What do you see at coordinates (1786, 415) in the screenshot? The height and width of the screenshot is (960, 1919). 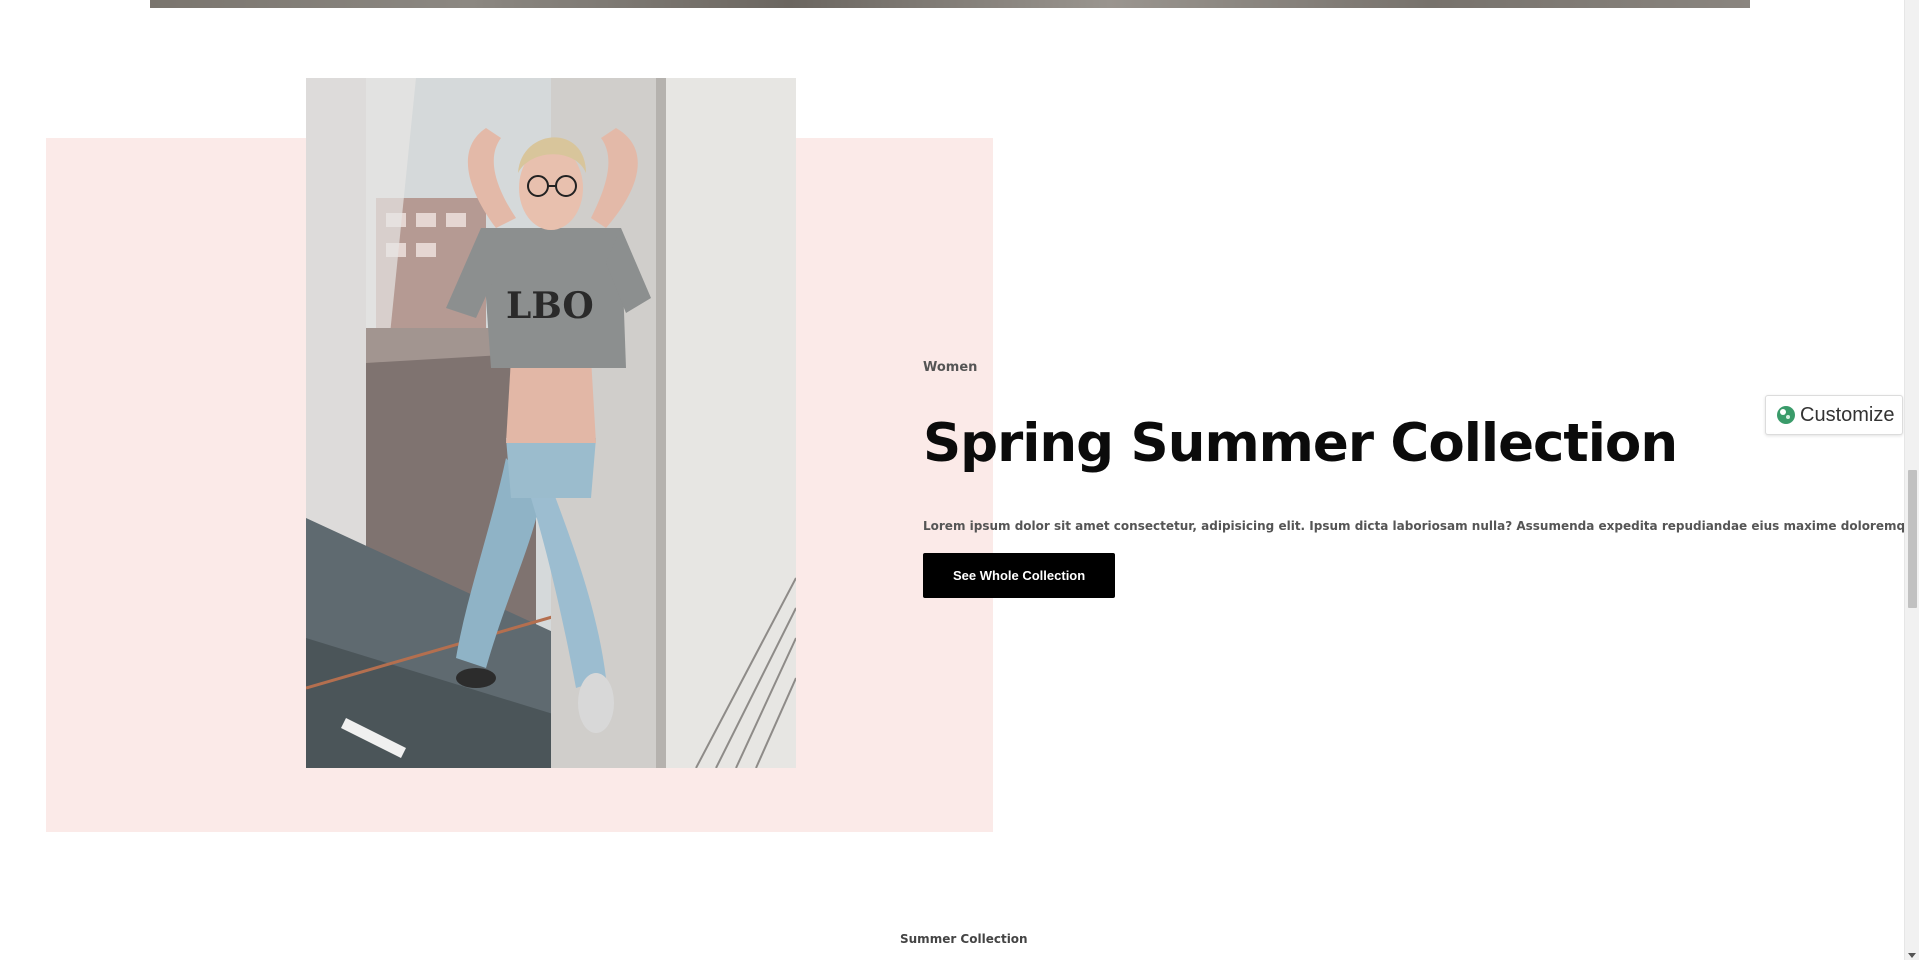 I see `palette-icon` at bounding box center [1786, 415].